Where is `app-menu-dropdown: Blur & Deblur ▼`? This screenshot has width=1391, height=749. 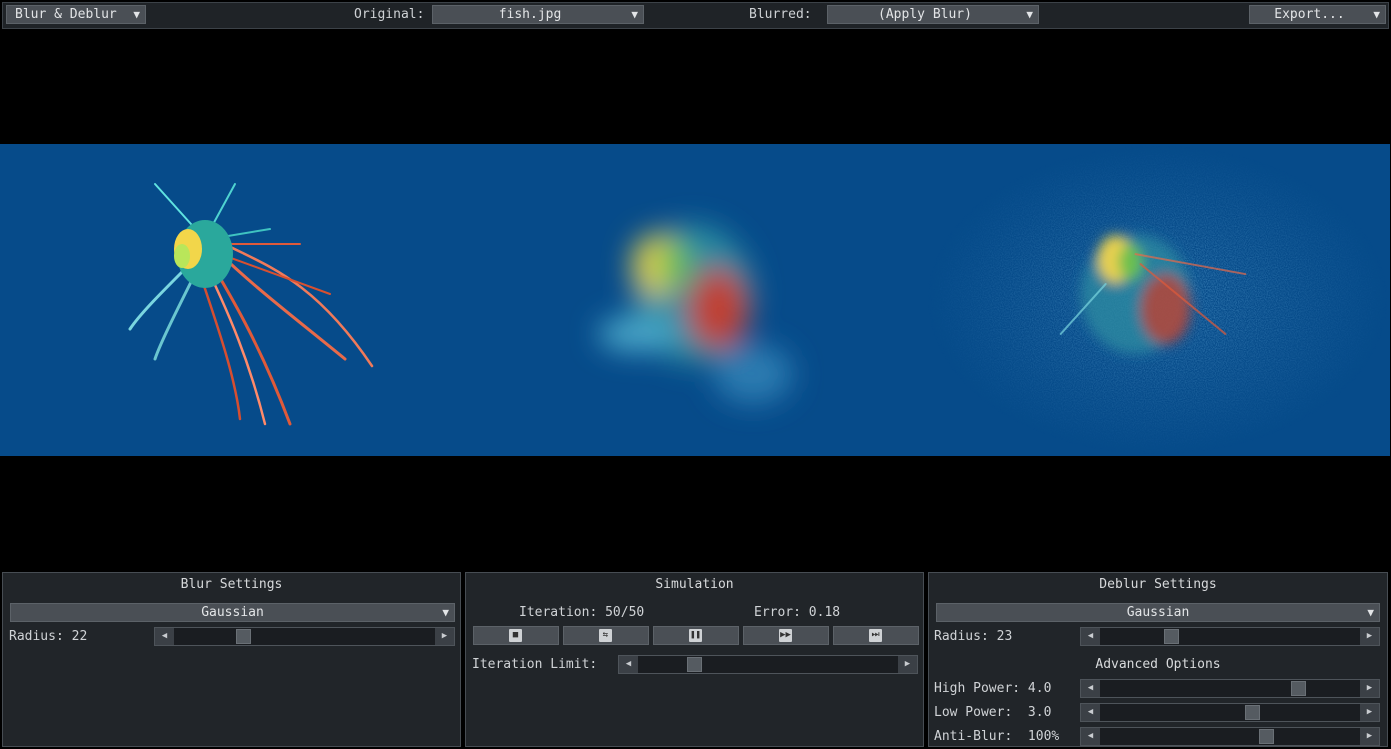
app-menu-dropdown: Blur & Deblur ▼ is located at coordinates (76, 14).